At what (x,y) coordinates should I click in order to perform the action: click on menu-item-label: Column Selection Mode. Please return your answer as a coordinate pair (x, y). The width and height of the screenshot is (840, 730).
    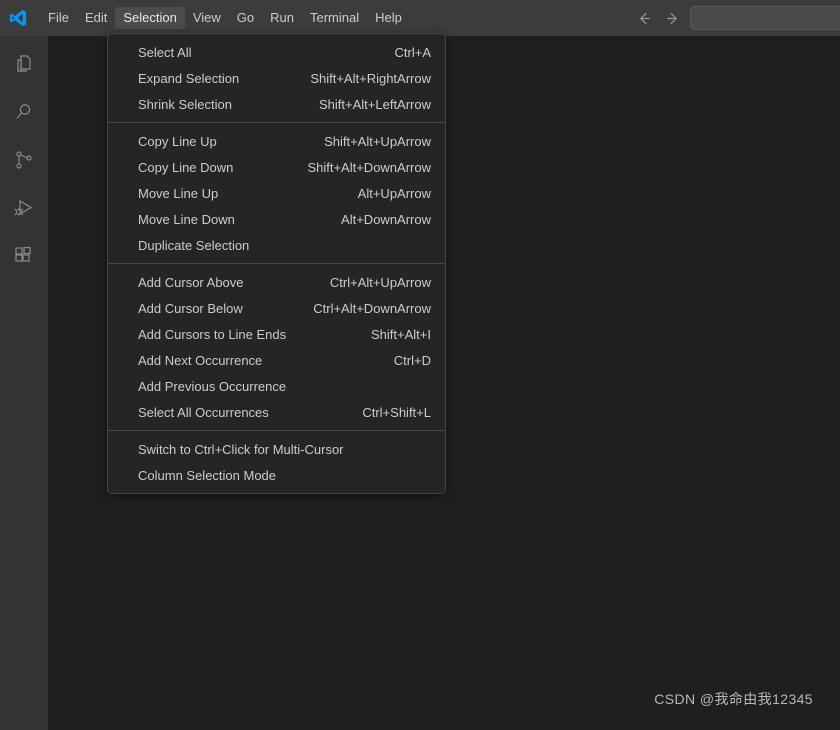
    Looking at the image, I should click on (207, 475).